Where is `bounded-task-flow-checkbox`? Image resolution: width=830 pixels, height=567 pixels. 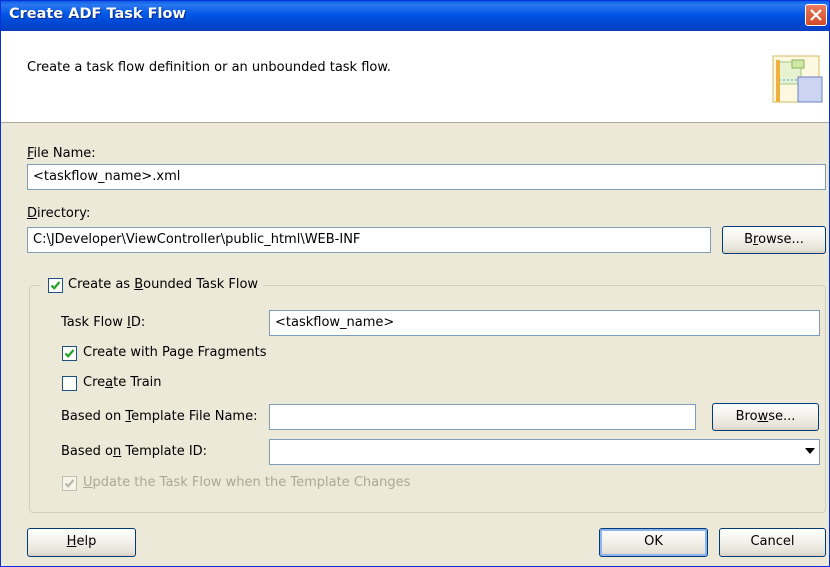
bounded-task-flow-checkbox is located at coordinates (55, 285).